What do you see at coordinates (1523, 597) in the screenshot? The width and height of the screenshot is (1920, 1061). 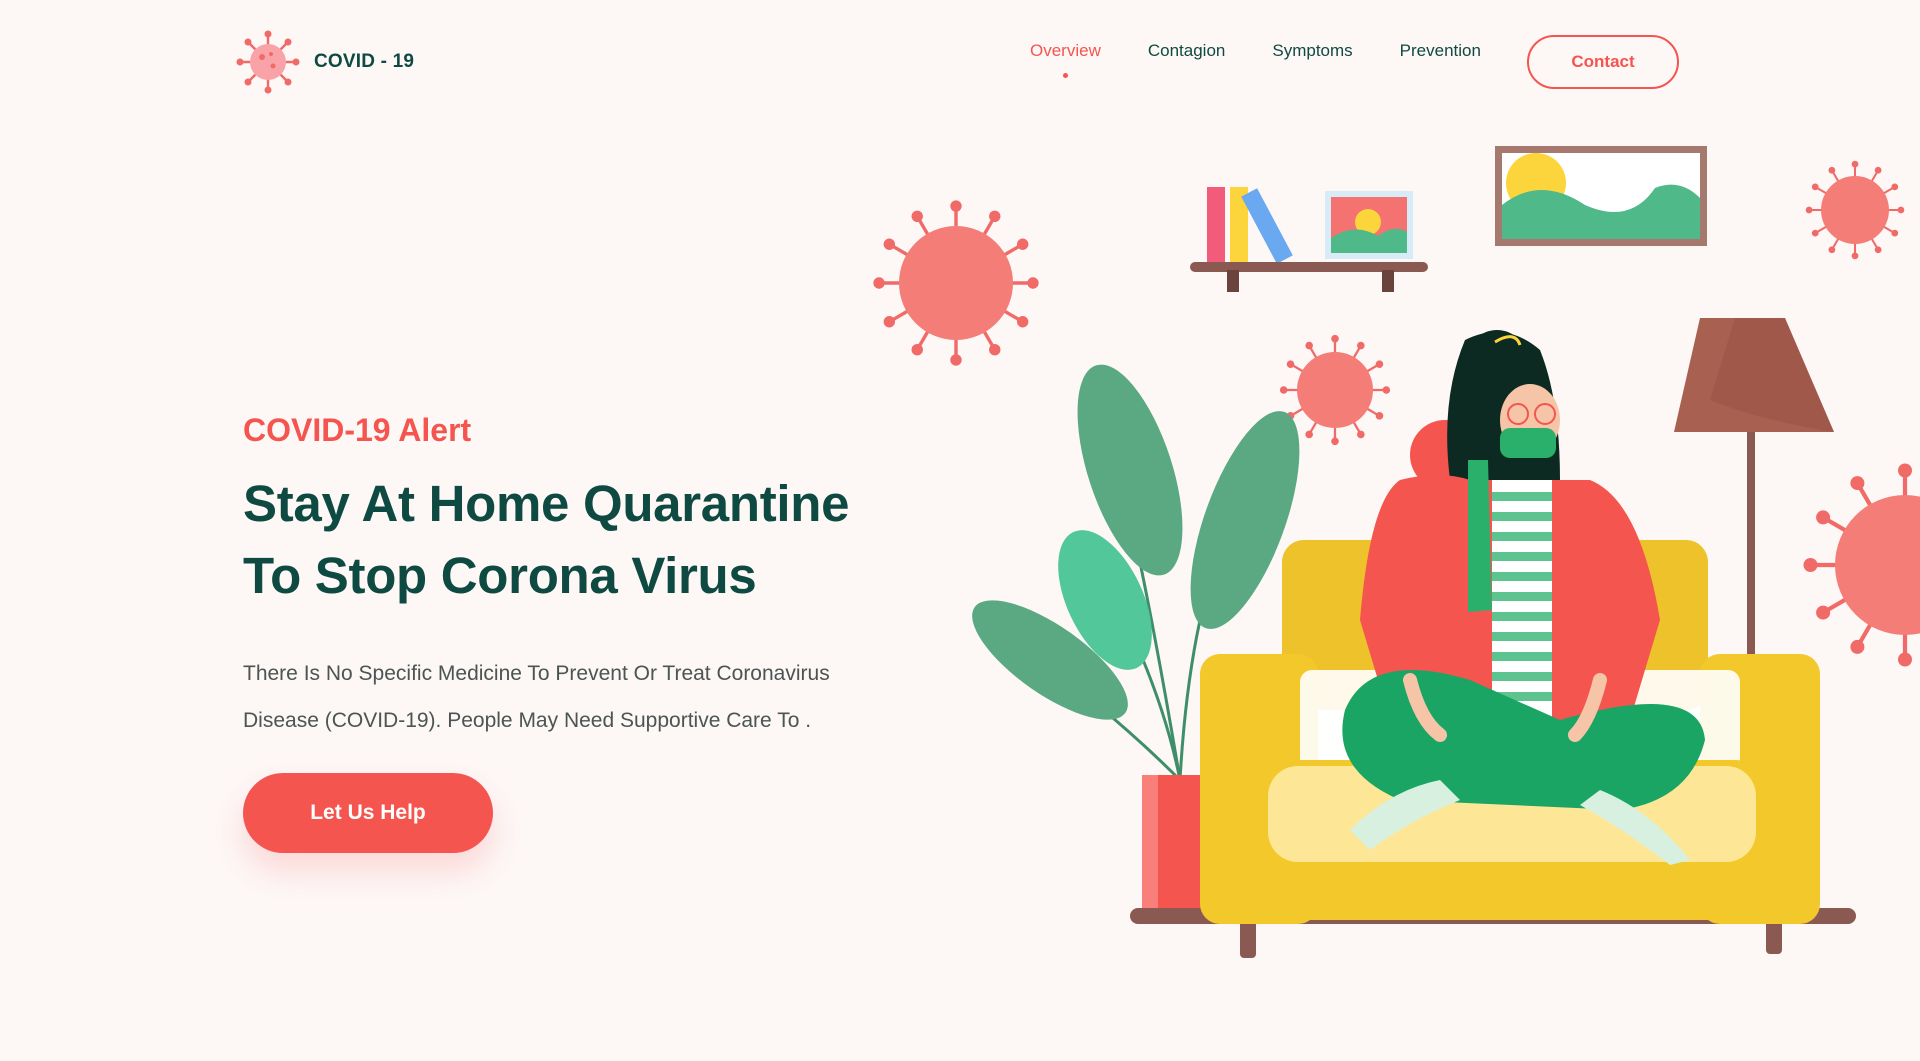 I see `woman-character` at bounding box center [1523, 597].